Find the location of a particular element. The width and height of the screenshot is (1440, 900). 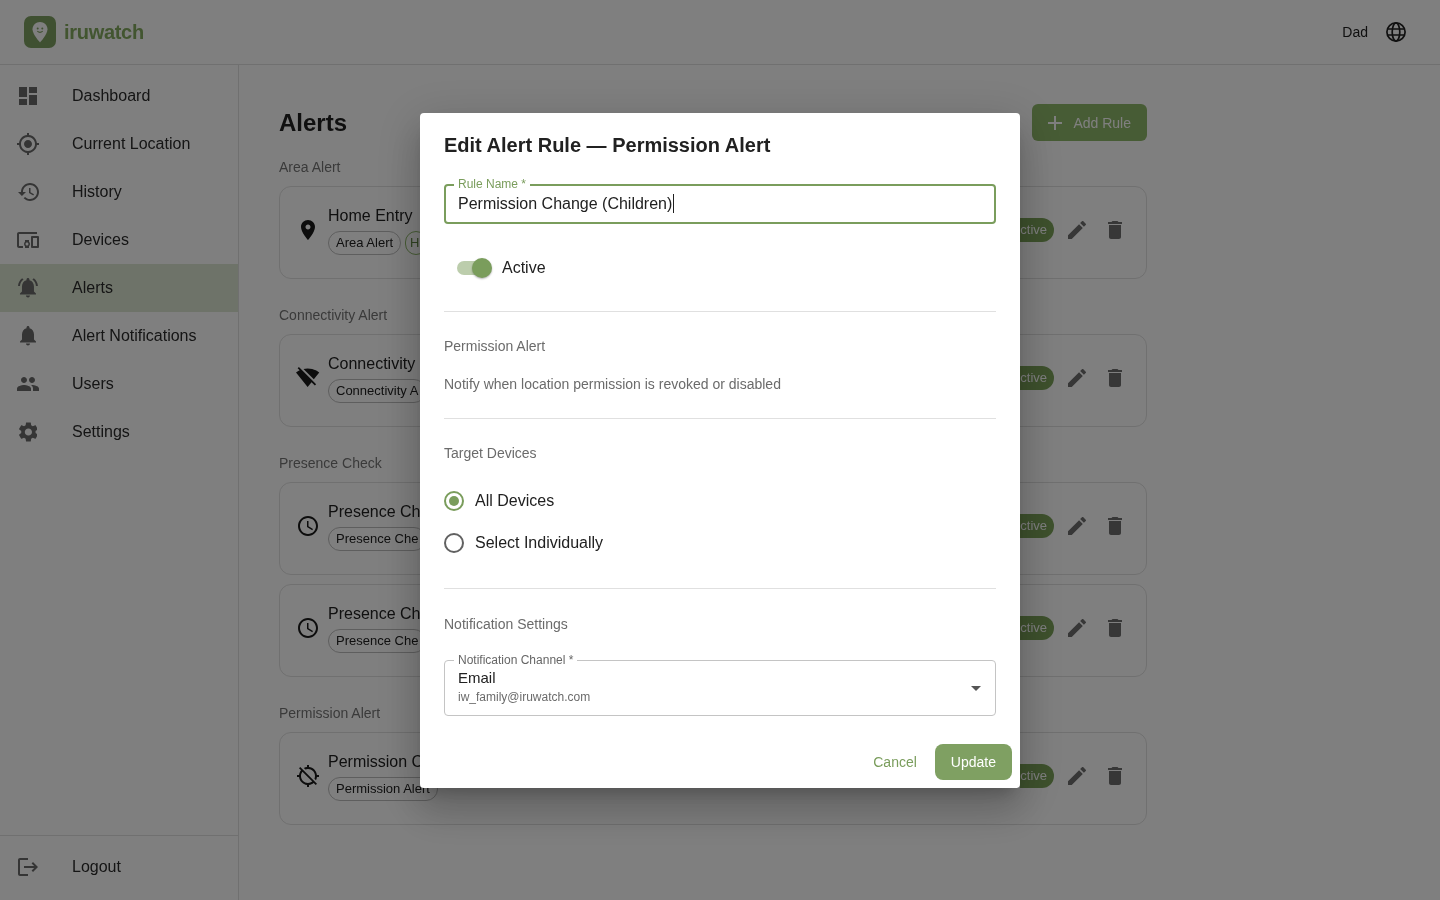

settings-icon is located at coordinates (28, 432).